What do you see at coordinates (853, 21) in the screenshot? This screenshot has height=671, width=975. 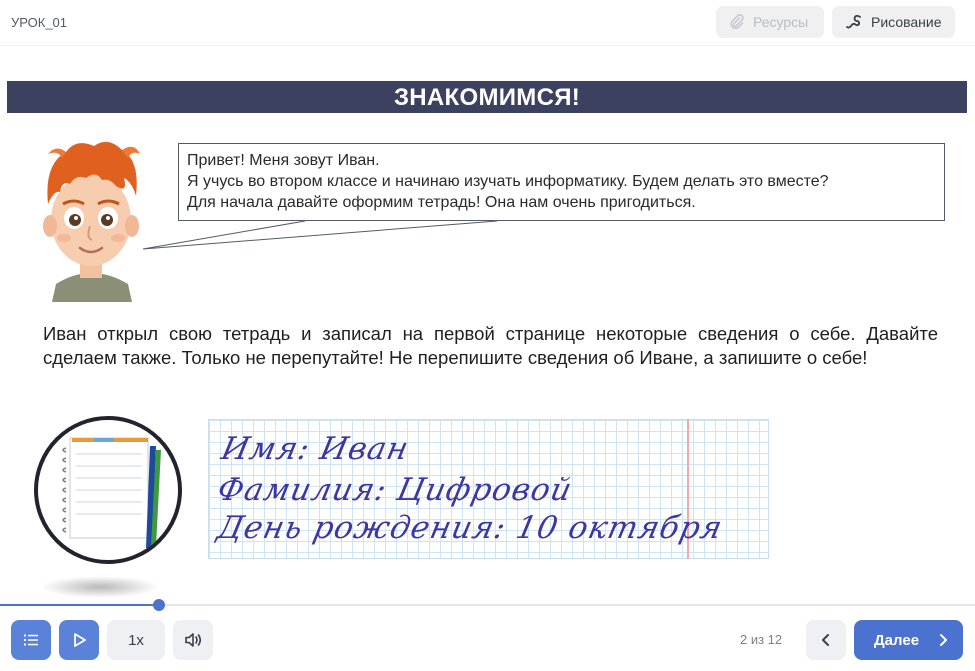 I see `squiggle-draw-icon` at bounding box center [853, 21].